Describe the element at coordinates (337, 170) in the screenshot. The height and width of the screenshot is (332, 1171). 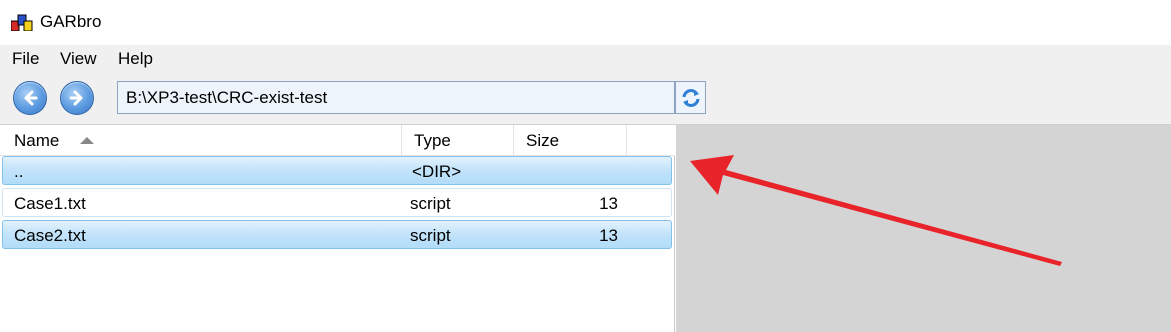
I see `table-row: .. <DIR>` at that location.